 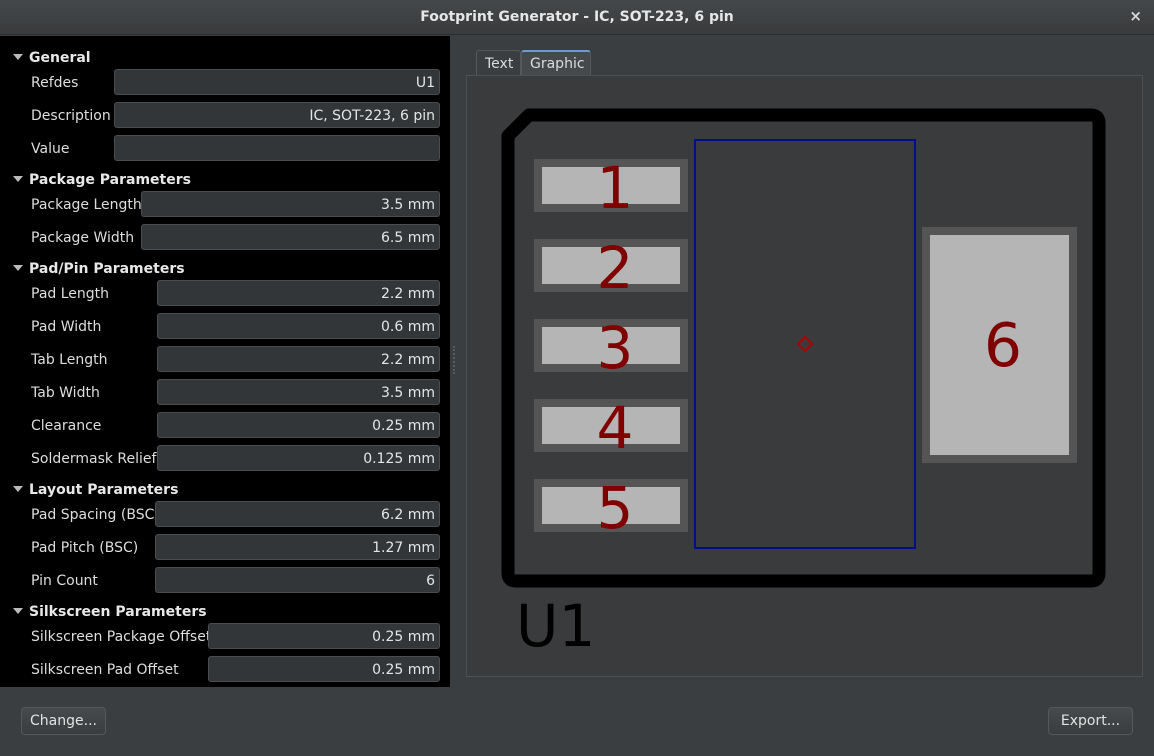 What do you see at coordinates (458, 361) in the screenshot?
I see `panel-splitter` at bounding box center [458, 361].